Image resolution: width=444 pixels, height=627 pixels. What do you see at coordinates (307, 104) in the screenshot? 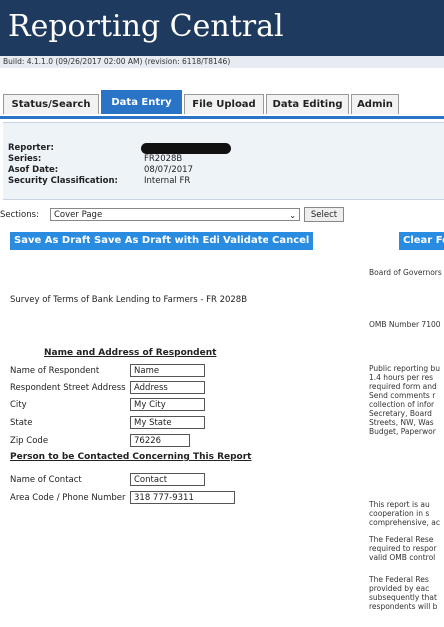
I see `tab-data-editing: Data Editing` at bounding box center [307, 104].